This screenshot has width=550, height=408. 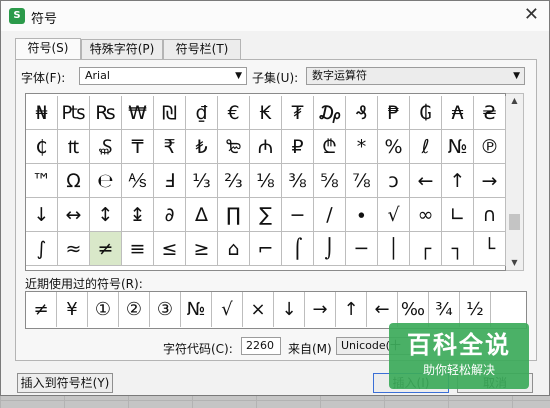 What do you see at coordinates (382, 309) in the screenshot?
I see `recent-symbol-cell: ←` at bounding box center [382, 309].